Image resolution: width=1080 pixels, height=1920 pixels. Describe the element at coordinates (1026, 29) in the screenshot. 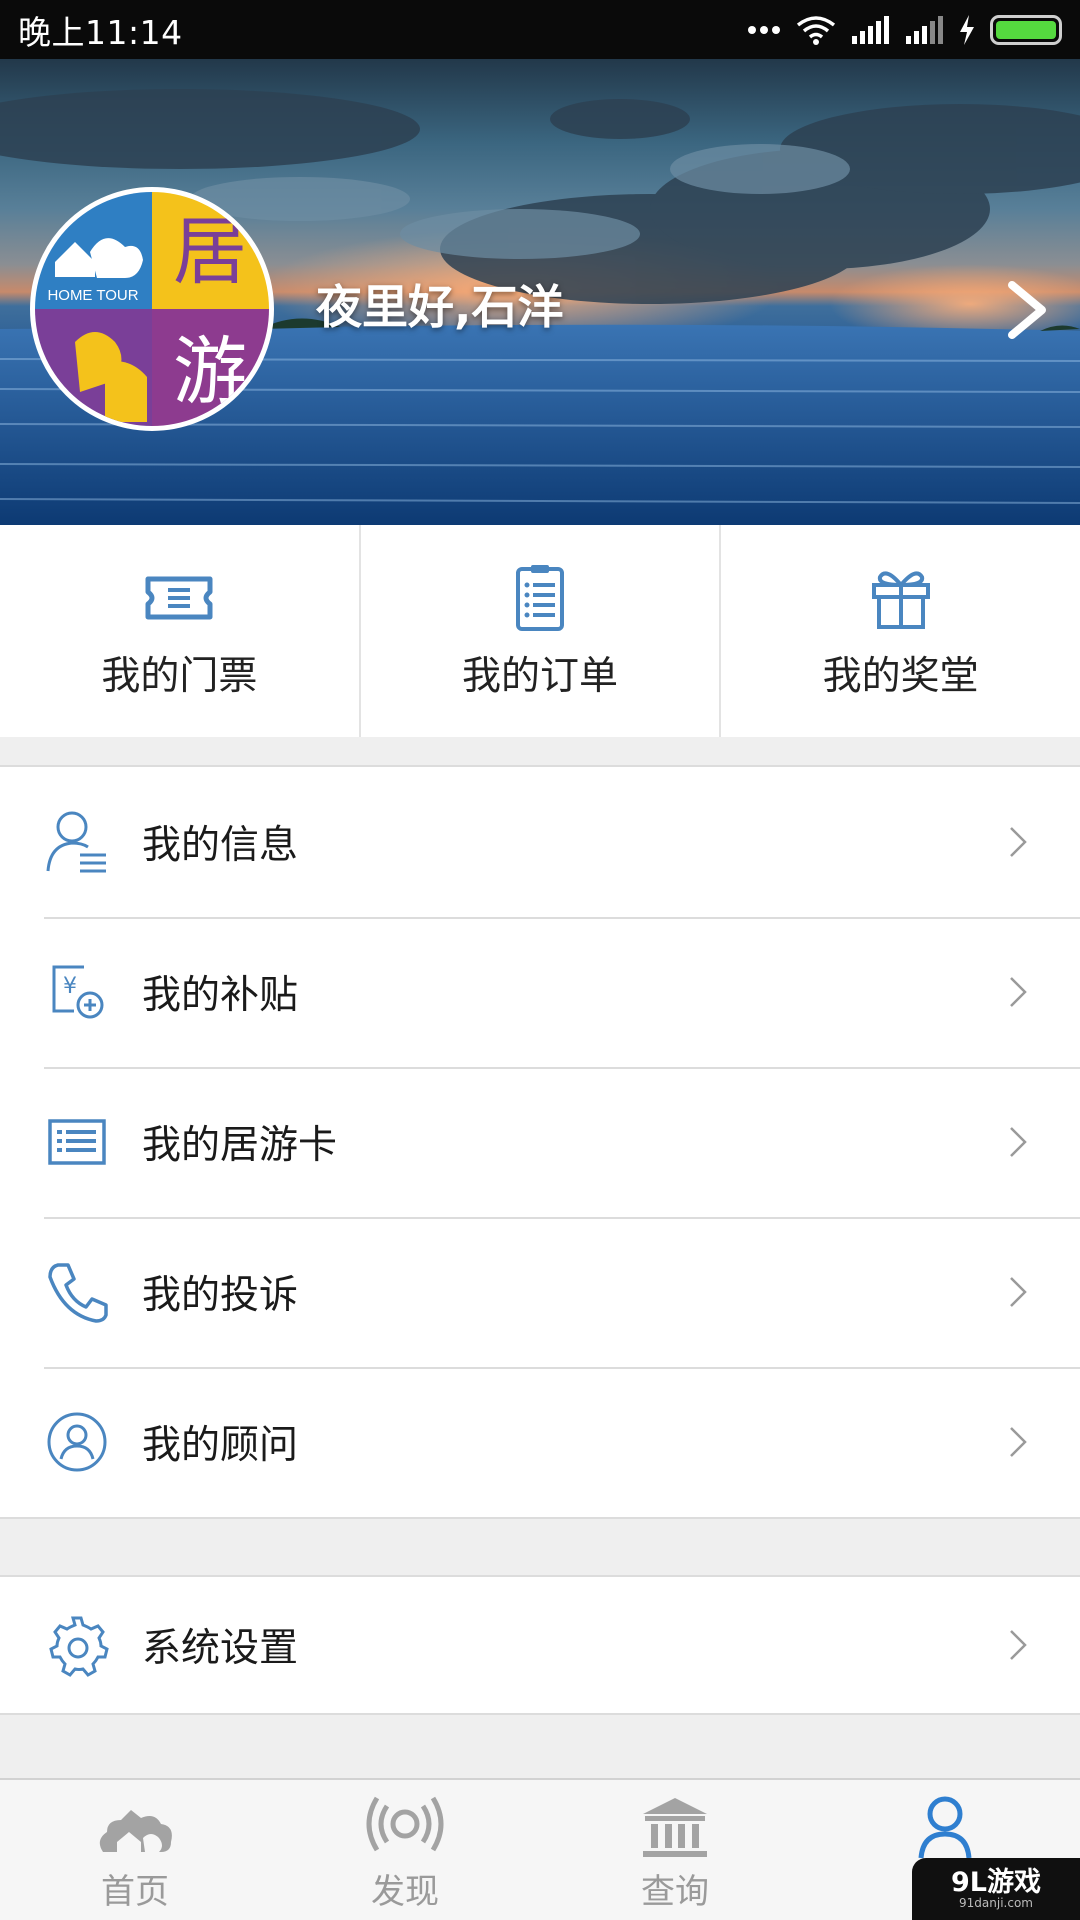

I see `battery-icon` at that location.